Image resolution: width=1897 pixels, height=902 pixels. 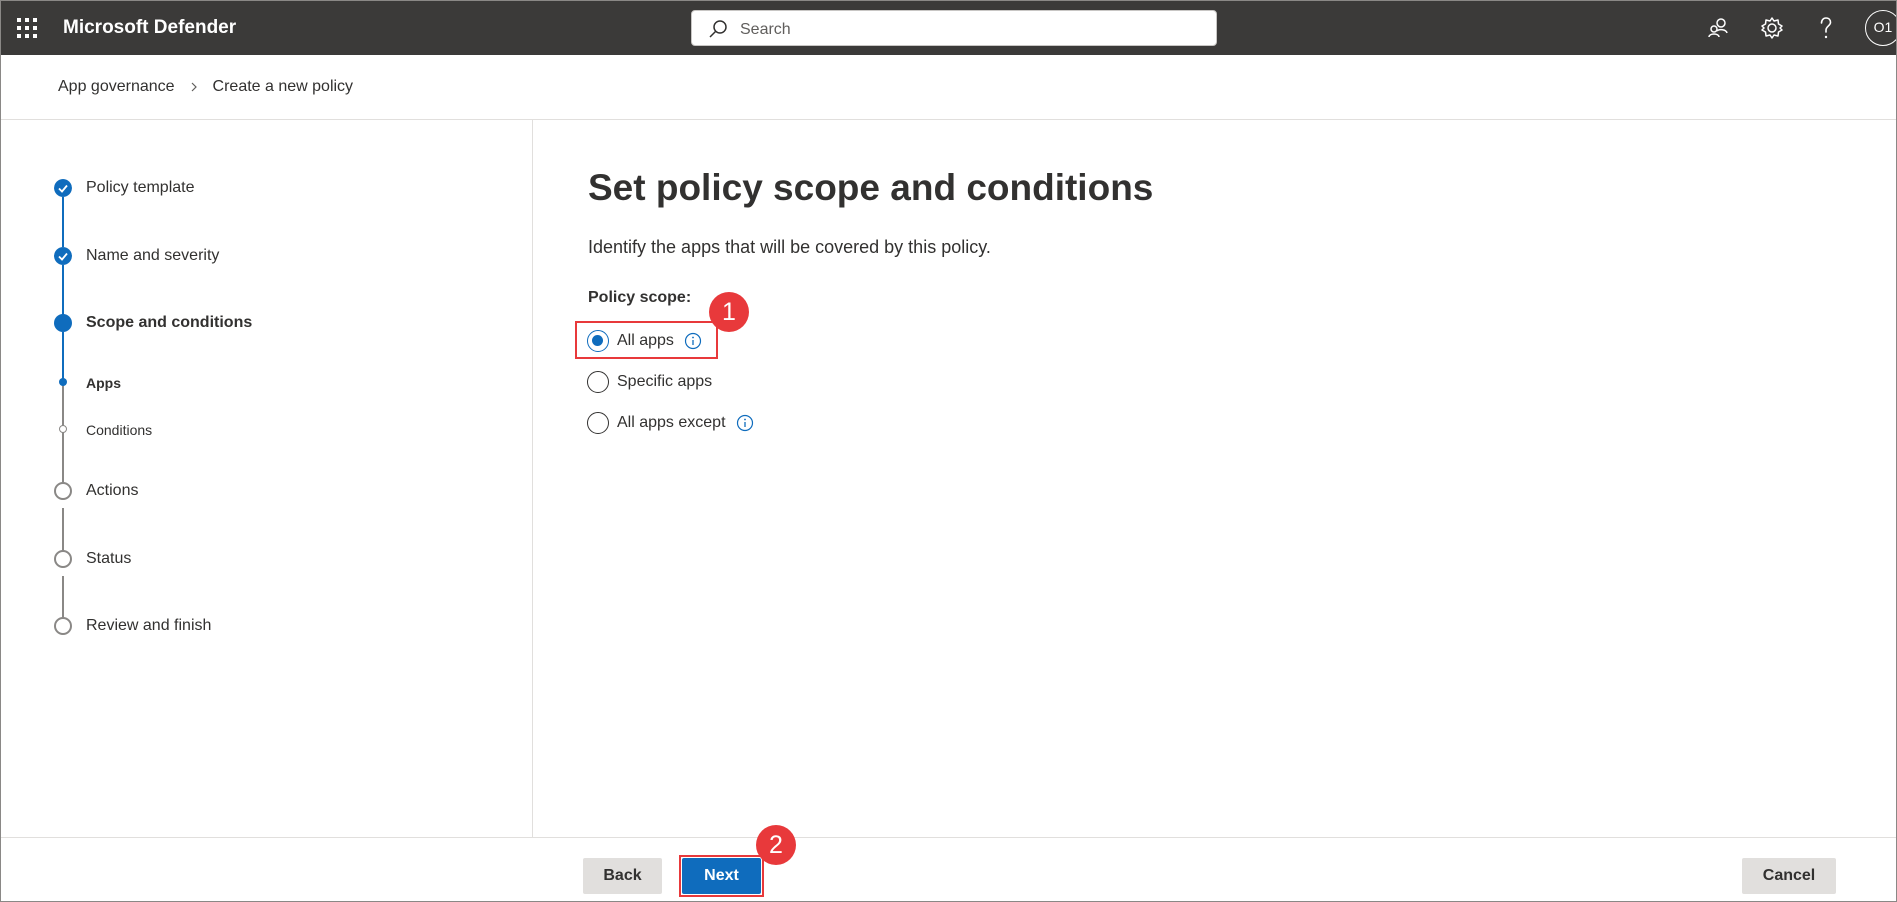 What do you see at coordinates (169, 323) in the screenshot?
I see `step-scope-conditions: Scope and conditions` at bounding box center [169, 323].